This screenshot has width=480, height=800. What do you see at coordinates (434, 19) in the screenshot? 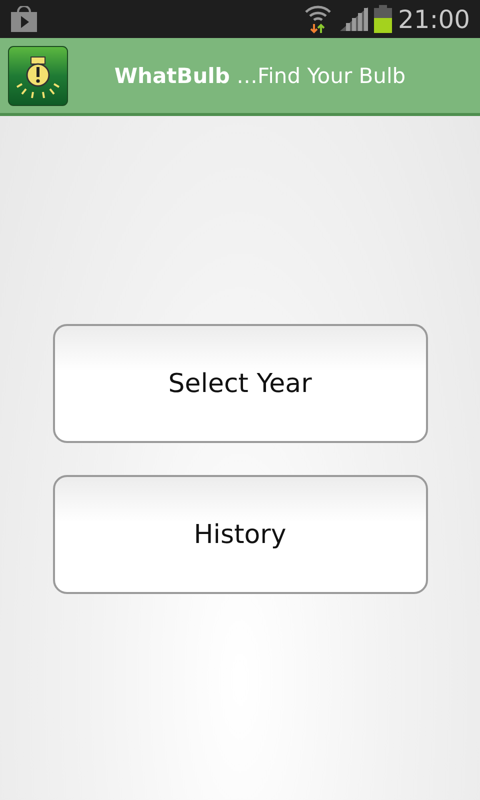
I see `status-time: 21:00` at bounding box center [434, 19].